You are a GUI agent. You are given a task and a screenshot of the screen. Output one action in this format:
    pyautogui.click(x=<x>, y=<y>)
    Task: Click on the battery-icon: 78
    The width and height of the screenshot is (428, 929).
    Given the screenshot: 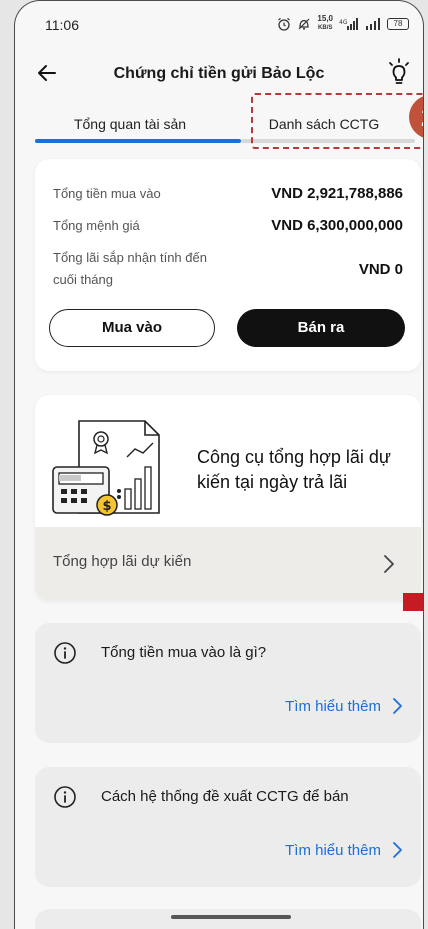 What is the action you would take?
    pyautogui.click(x=398, y=23)
    